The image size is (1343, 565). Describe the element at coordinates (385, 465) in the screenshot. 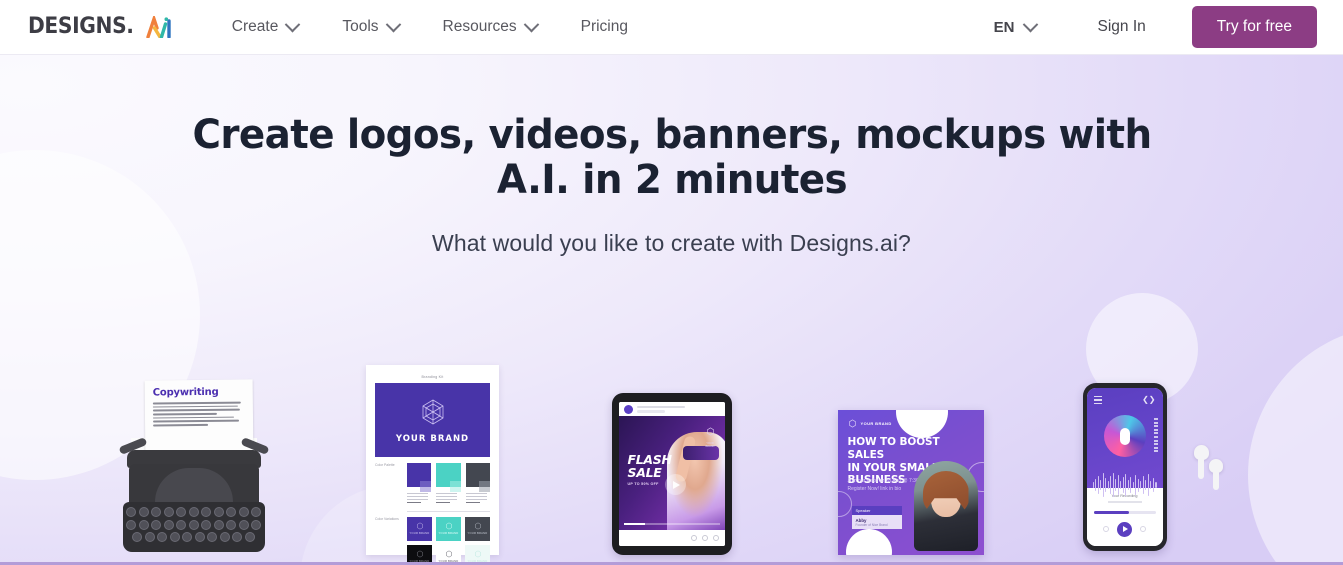

I see `color-palette-label: Color Palette` at that location.